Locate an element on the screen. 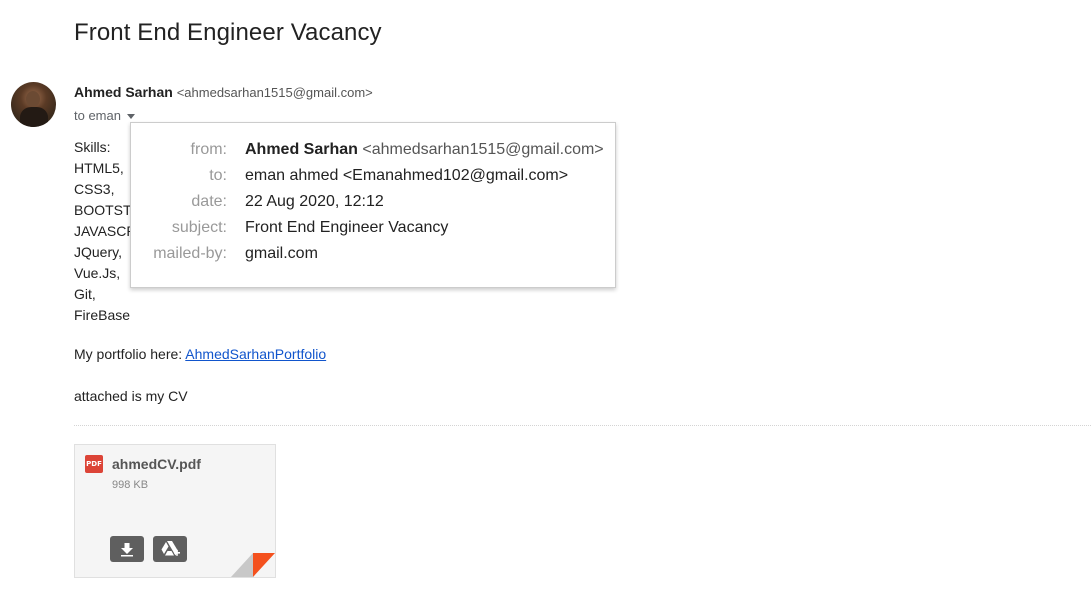 Image resolution: width=1091 pixels, height=608 pixels. avatar-head is located at coordinates (33, 99).